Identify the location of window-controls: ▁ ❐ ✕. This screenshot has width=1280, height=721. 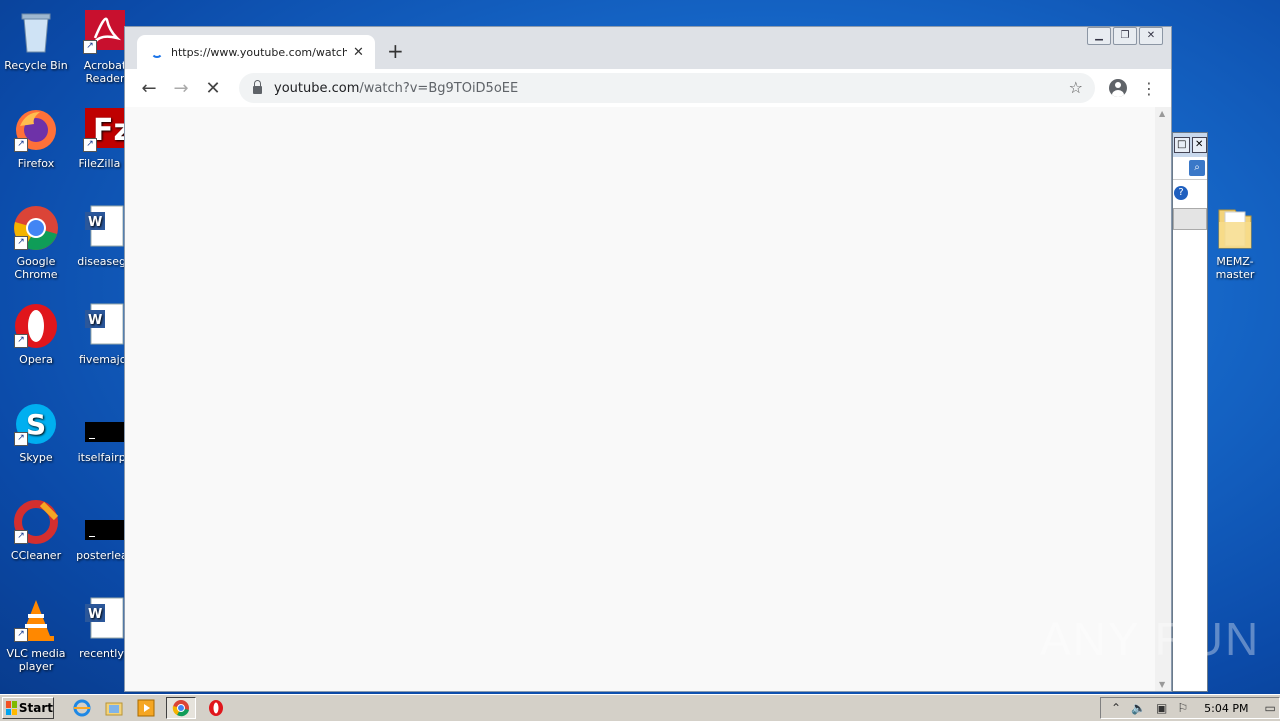
(1125, 36).